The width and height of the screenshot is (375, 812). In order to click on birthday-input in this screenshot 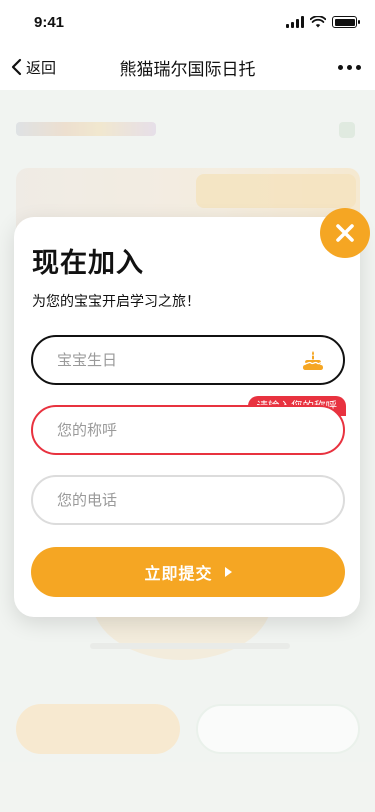, I will do `click(188, 360)`.